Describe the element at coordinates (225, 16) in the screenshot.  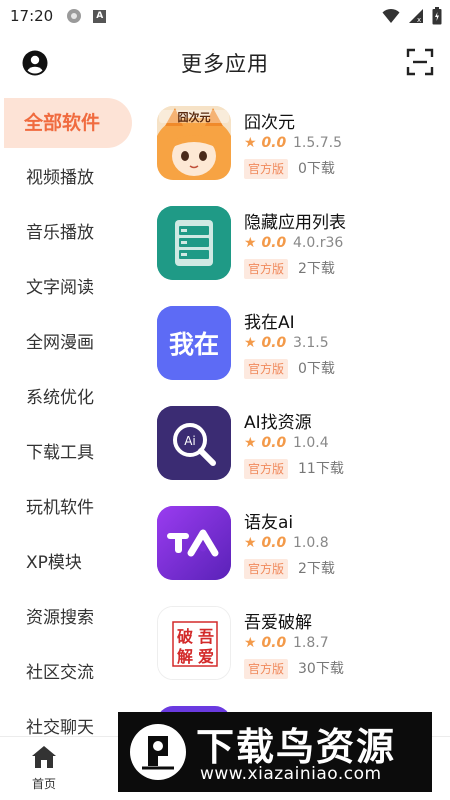
I see `status-bar: 17:20 A x` at that location.